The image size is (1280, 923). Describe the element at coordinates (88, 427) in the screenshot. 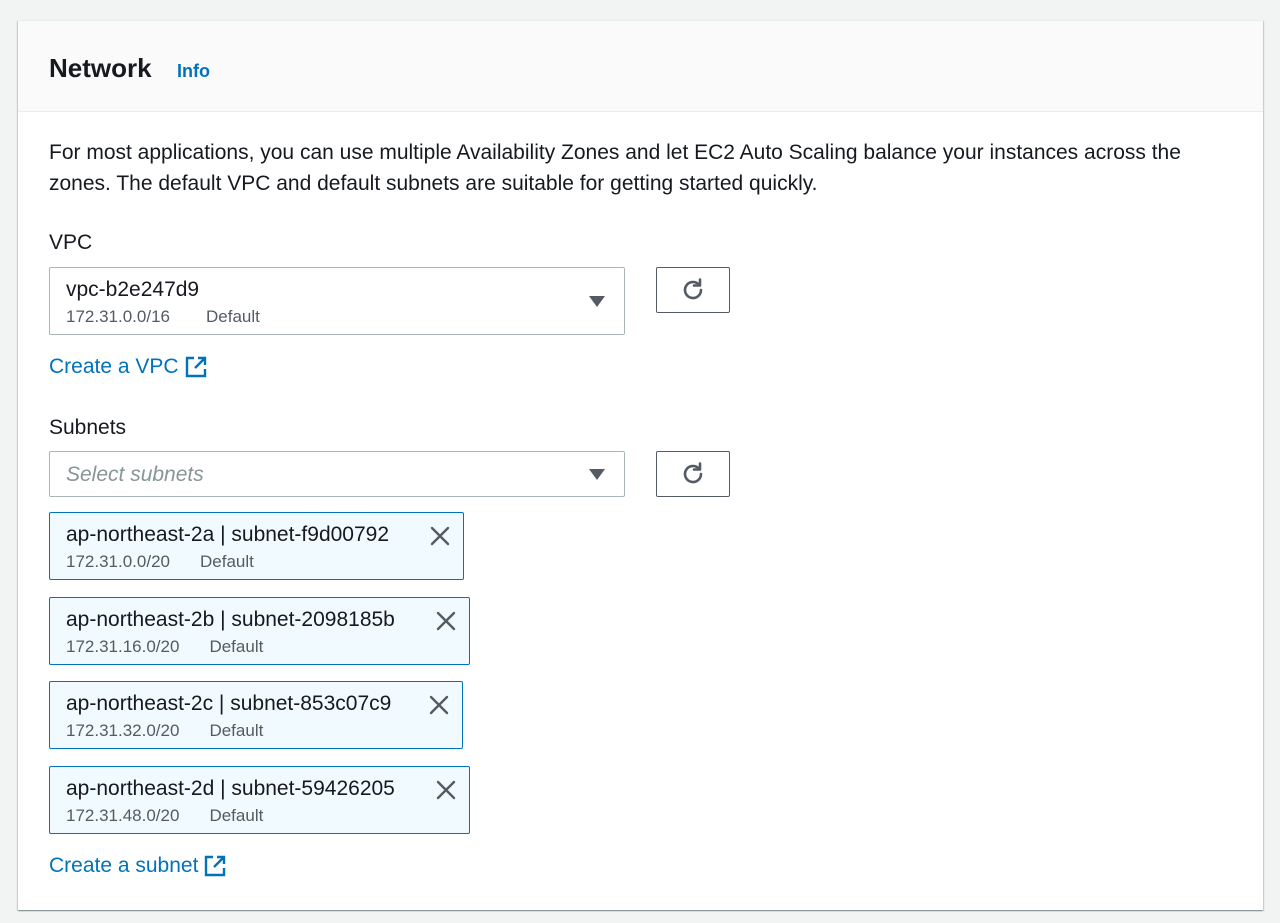

I see `subnets-label: Subnets` at that location.